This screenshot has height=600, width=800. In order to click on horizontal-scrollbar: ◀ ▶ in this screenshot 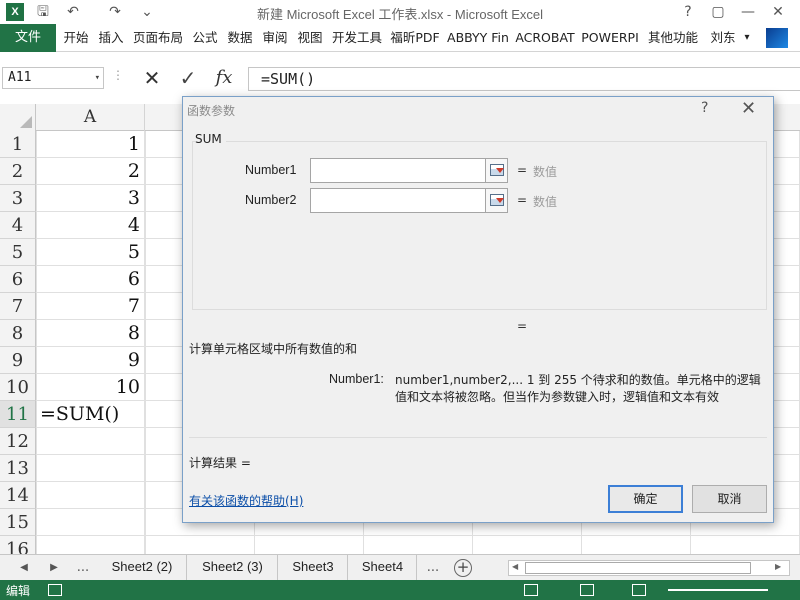, I will do `click(649, 568)`.